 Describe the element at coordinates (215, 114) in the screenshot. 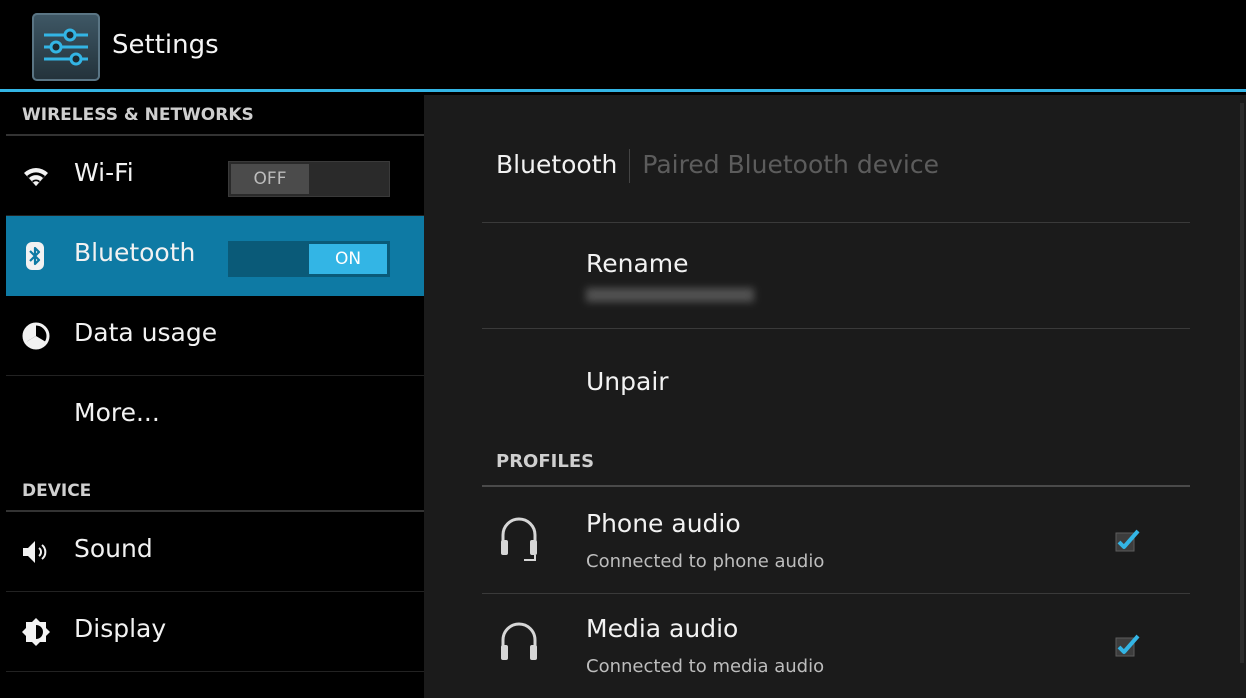

I see `category-wireless-networks: WIRELESS & NETWORKS` at that location.